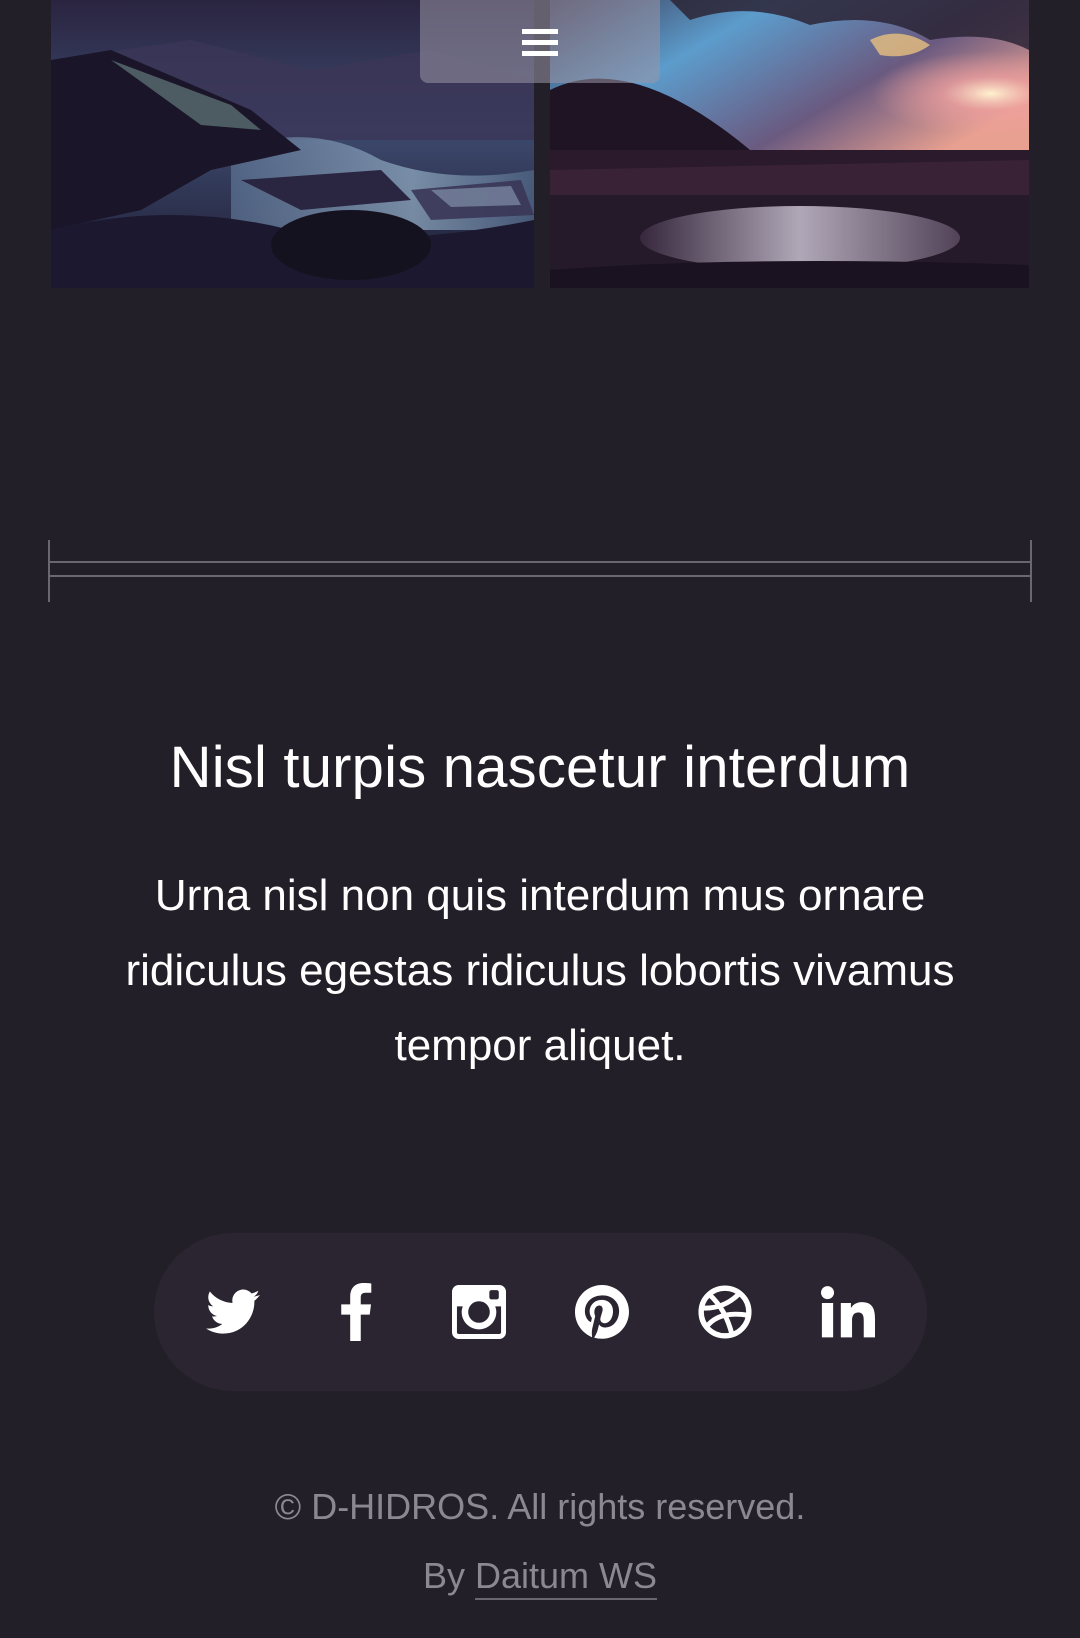 The height and width of the screenshot is (1638, 1080). Describe the element at coordinates (540, 1506) in the screenshot. I see `copyright-text: © D-HIDROS. All rights reserved.` at that location.